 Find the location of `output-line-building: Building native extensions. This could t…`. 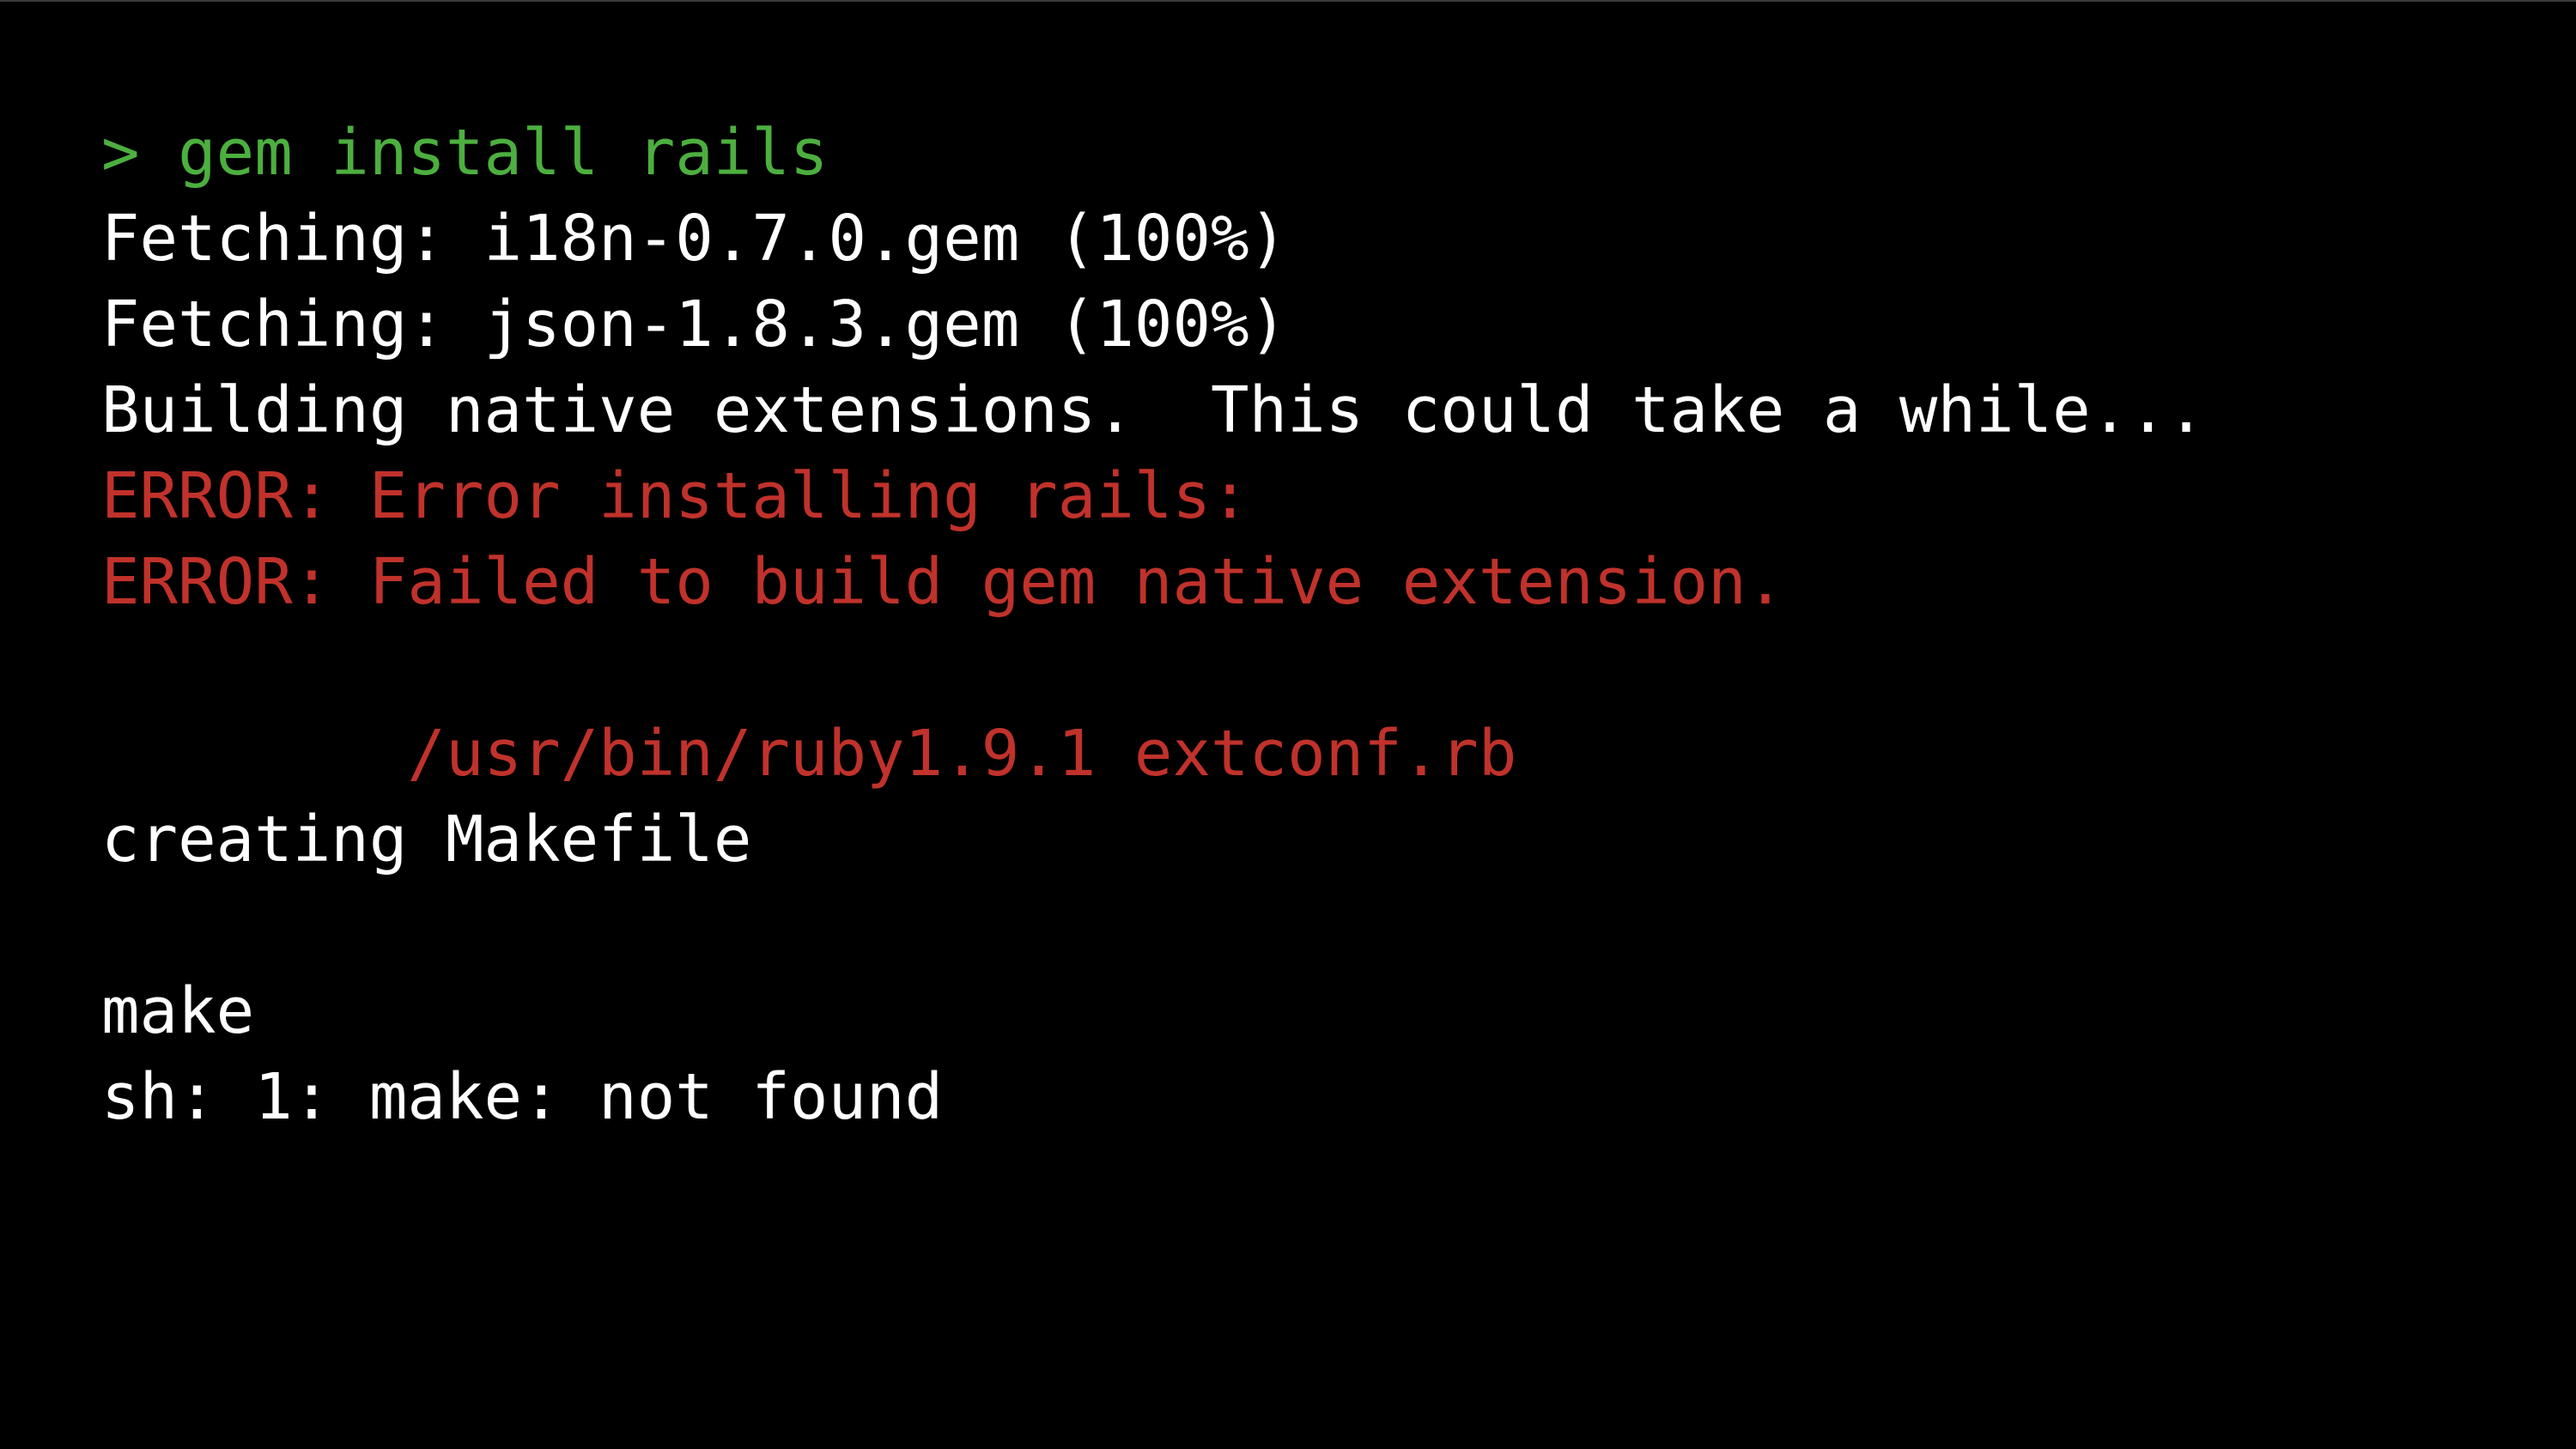

output-line-building: Building native extensions. This could t… is located at coordinates (1153, 410).